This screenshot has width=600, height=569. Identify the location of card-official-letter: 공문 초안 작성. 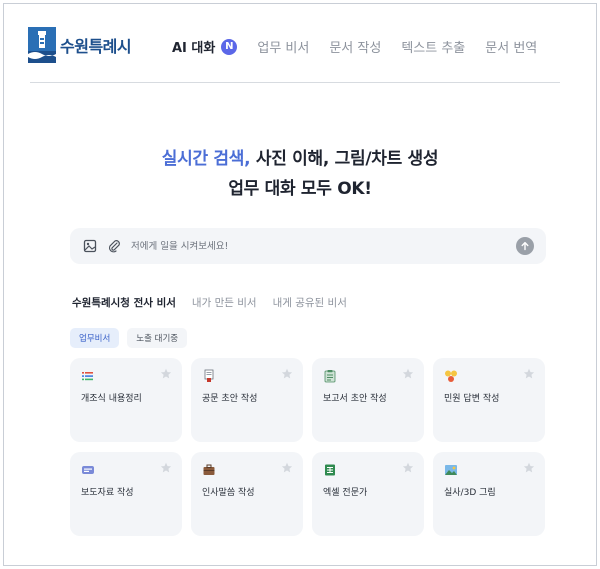
(247, 400).